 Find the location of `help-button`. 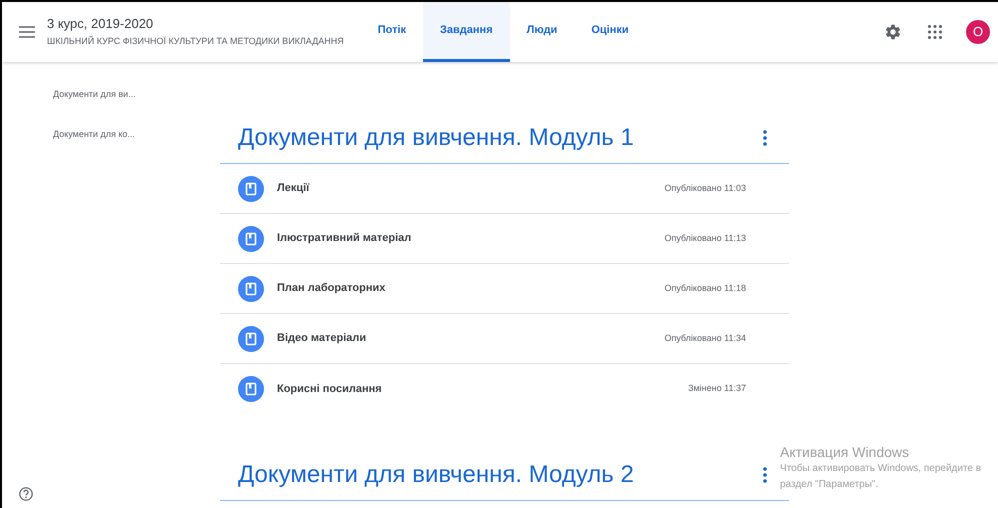

help-button is located at coordinates (26, 494).